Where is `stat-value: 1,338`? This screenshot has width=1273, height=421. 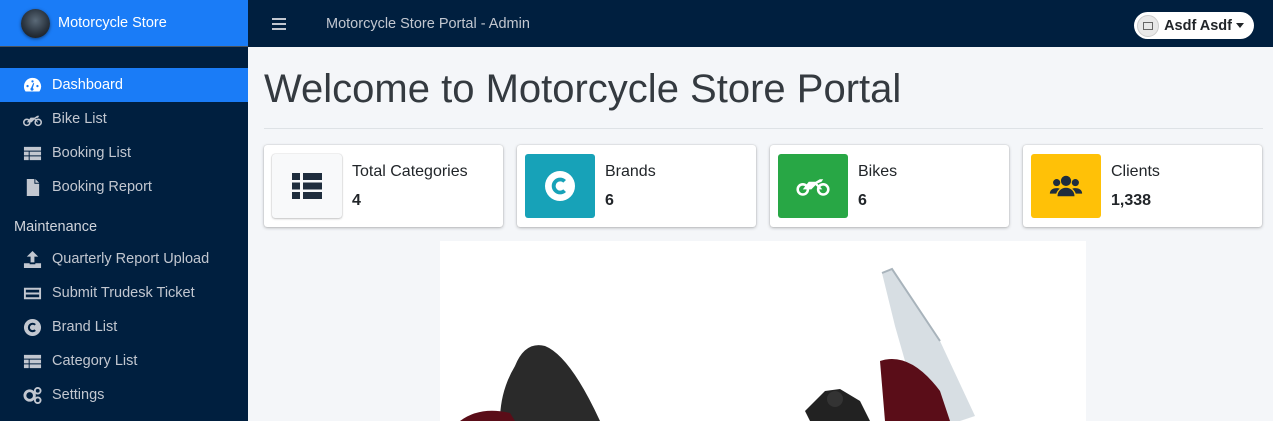 stat-value: 1,338 is located at coordinates (1131, 200).